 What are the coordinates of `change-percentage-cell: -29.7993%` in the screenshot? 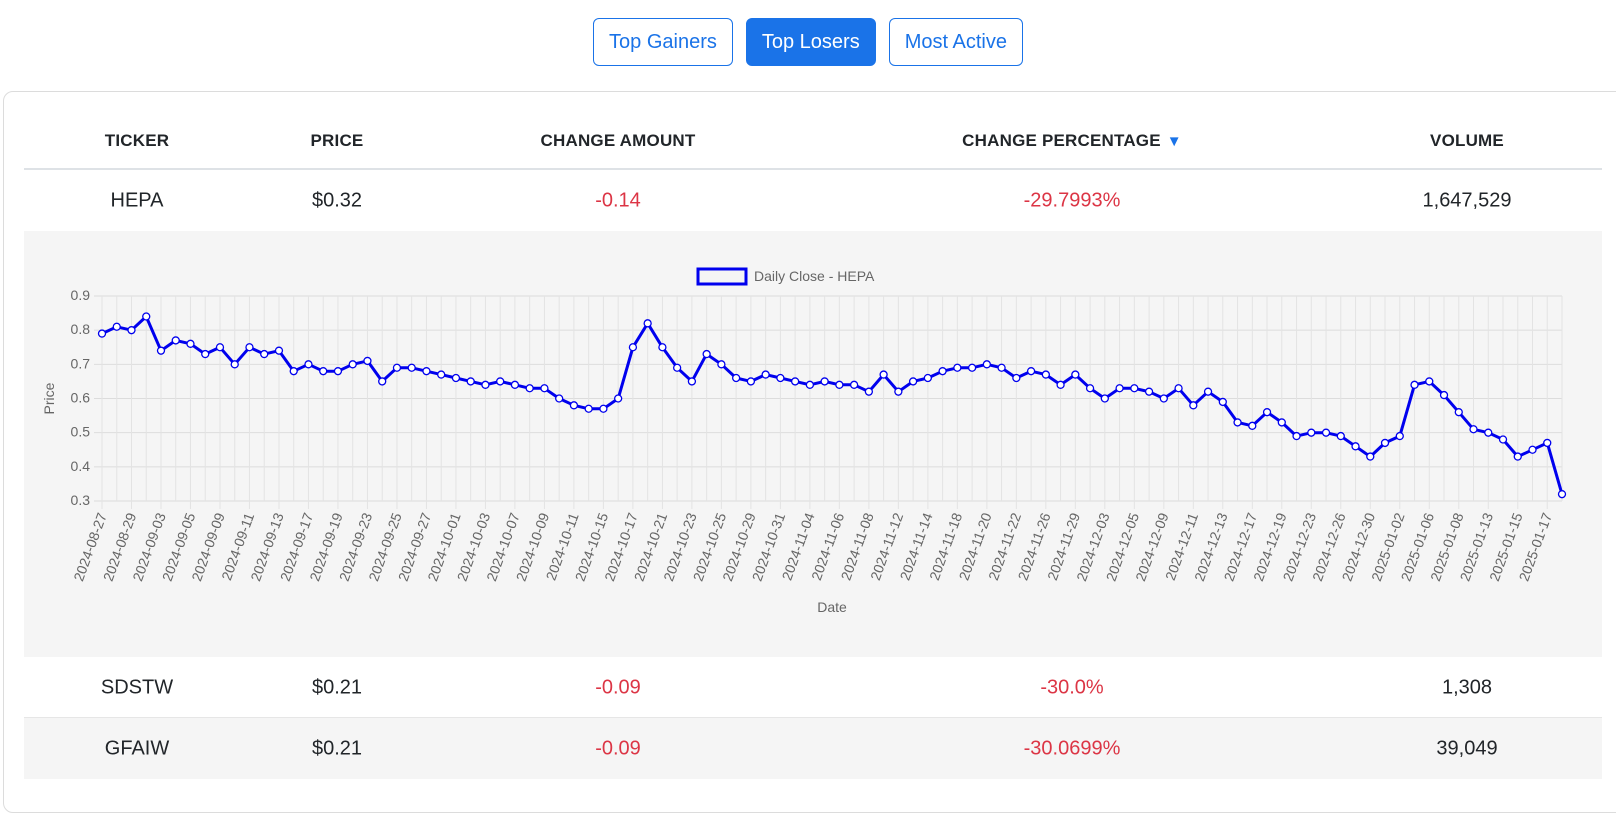 It's located at (1072, 200).